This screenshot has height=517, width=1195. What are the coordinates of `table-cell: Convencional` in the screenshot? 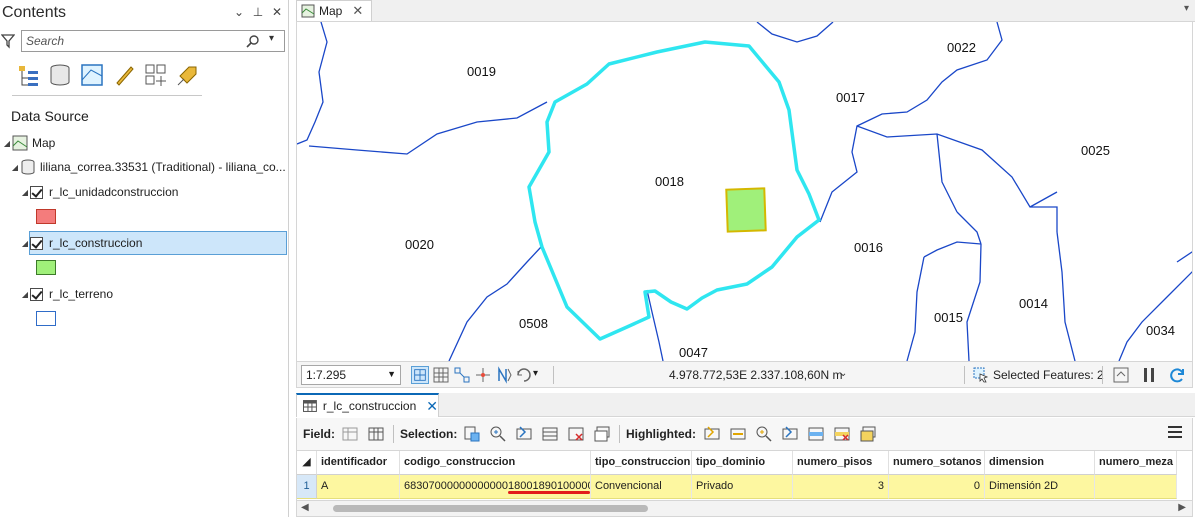 It's located at (641, 487).